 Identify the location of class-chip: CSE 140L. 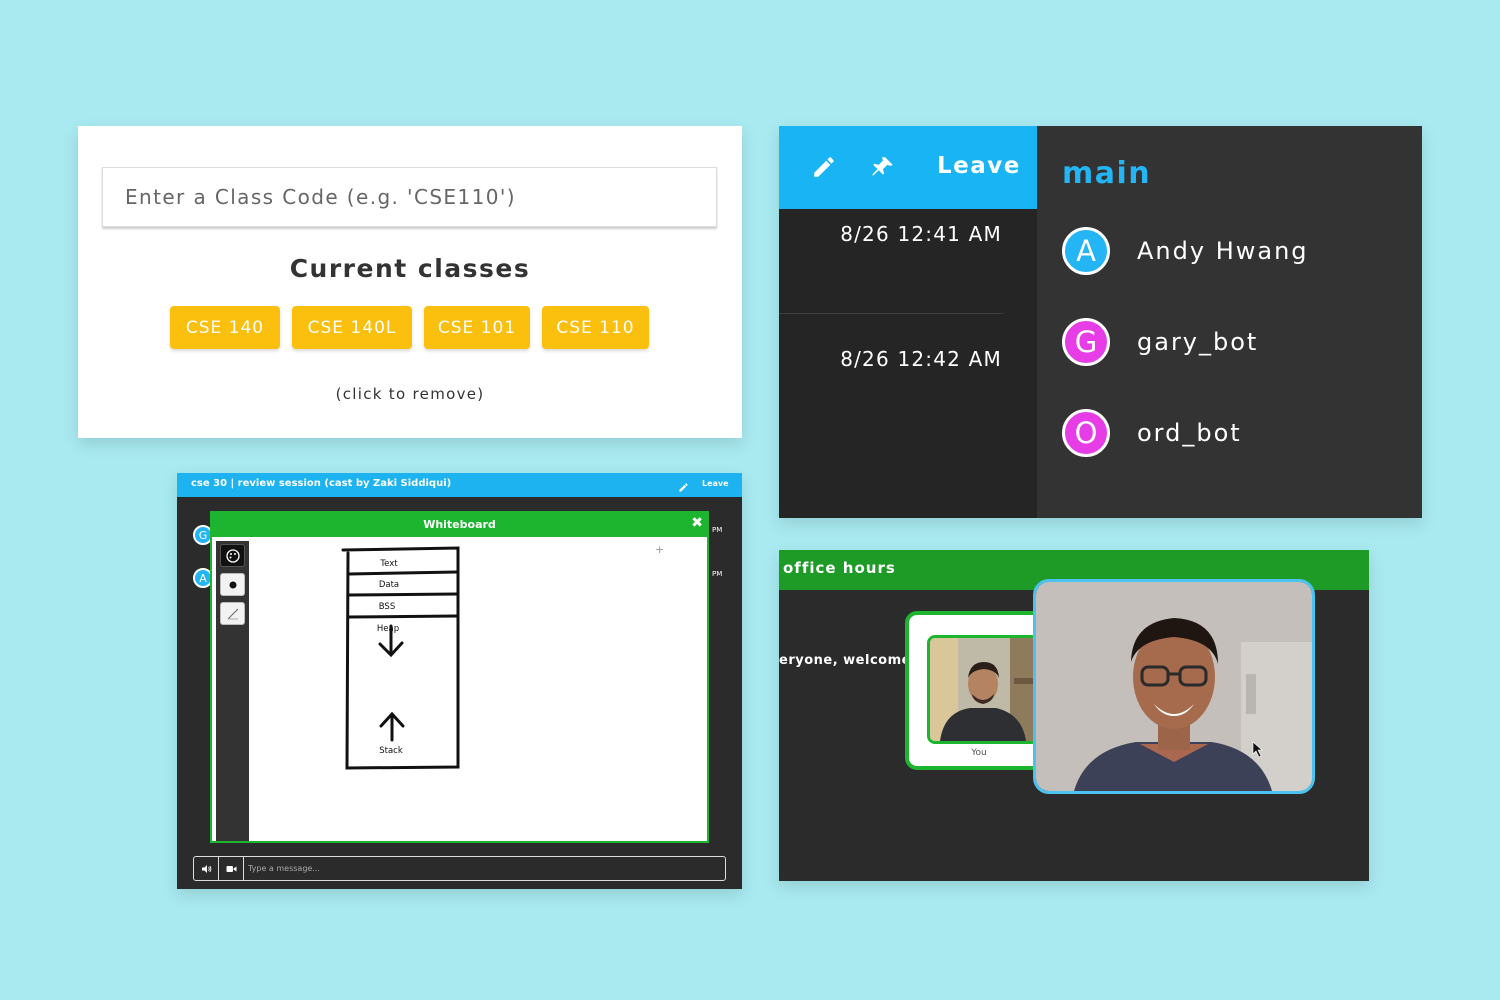
(352, 327).